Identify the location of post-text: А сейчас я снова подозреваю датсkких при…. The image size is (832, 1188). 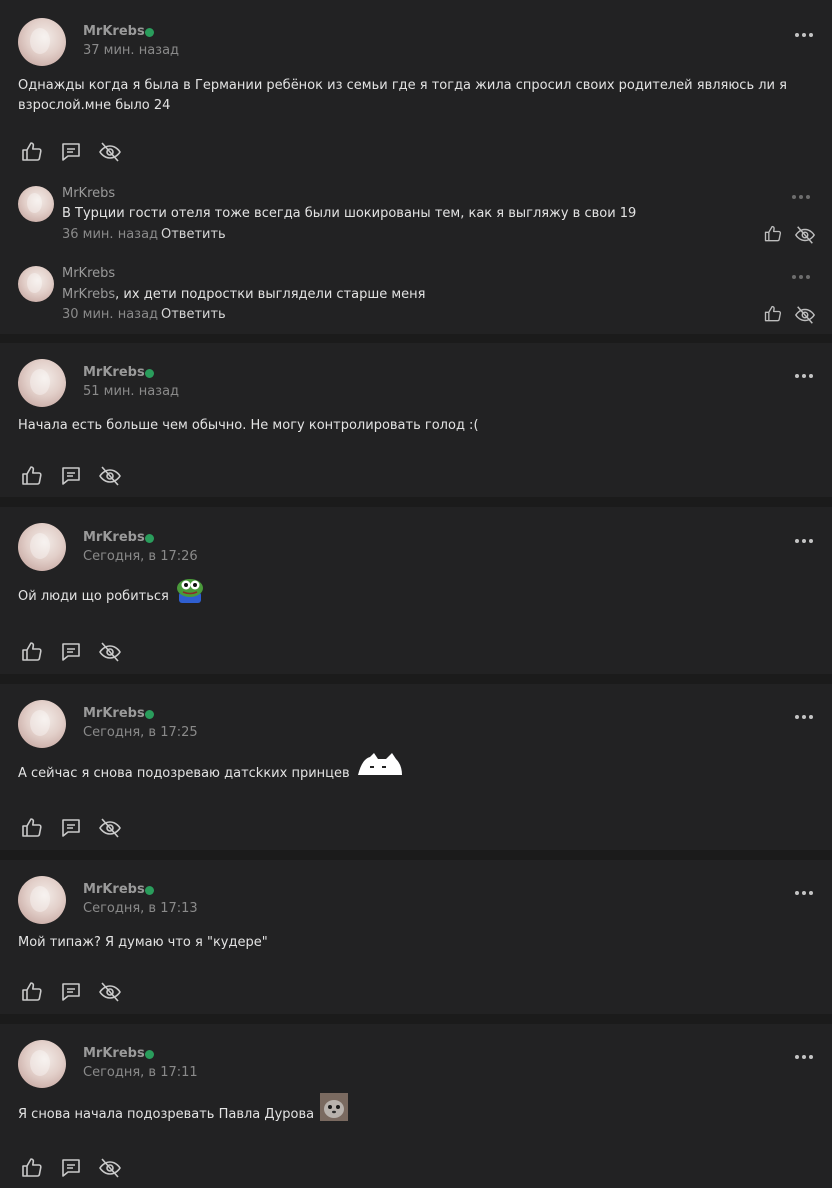
(418, 769).